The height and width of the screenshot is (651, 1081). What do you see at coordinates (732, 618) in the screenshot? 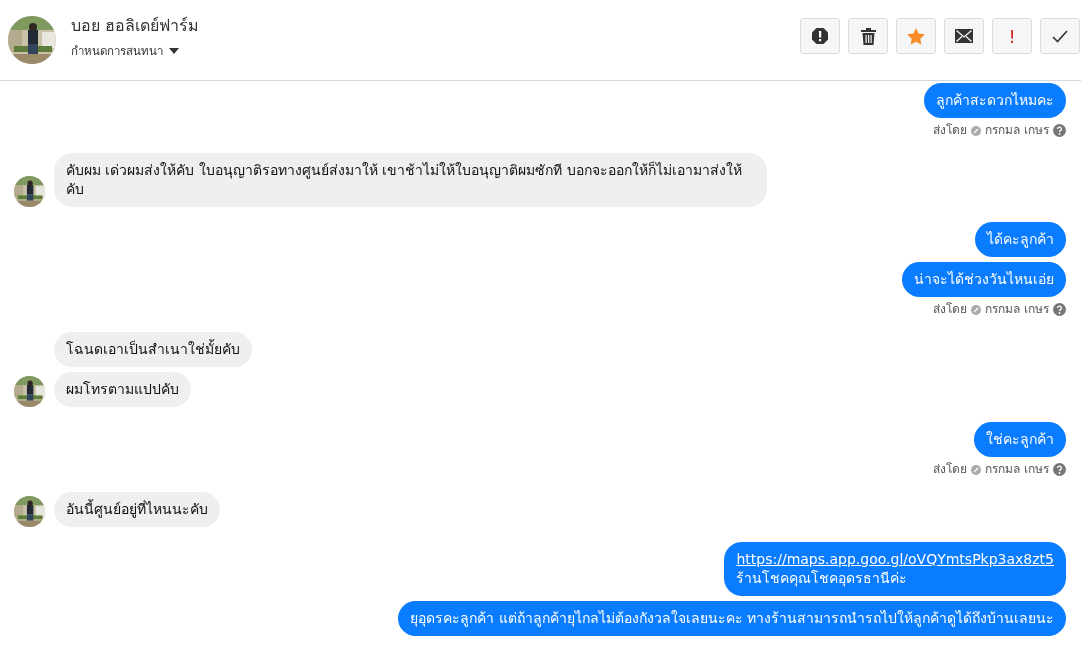
I see `message-bubble: ยุอุดรคะลูกค้า แต่ถ้าลูกค้ายุไกลไม่ต้องกังวลใจเลยนะคะ ทางร้านสามารถนำรถไปให้ลูกค้าดูได้ถึงบ้านเลยนะ` at bounding box center [732, 618].